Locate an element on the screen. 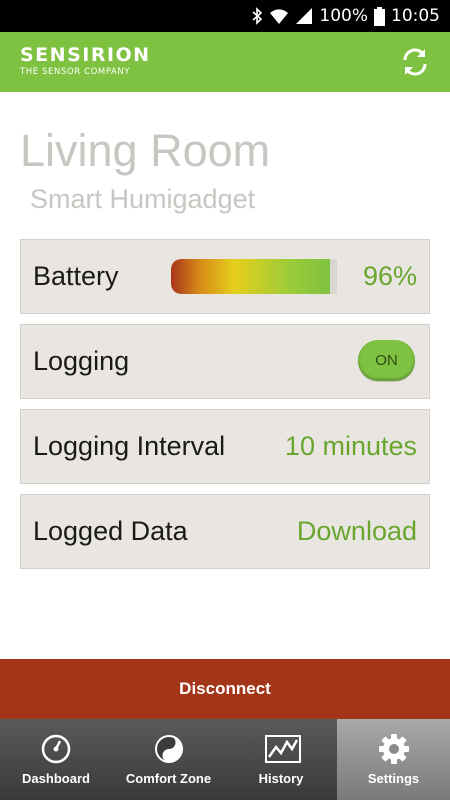 The image size is (450, 800). sensirion-logo: SENSIRION THE SENSOR COMPANY is located at coordinates (85, 61).